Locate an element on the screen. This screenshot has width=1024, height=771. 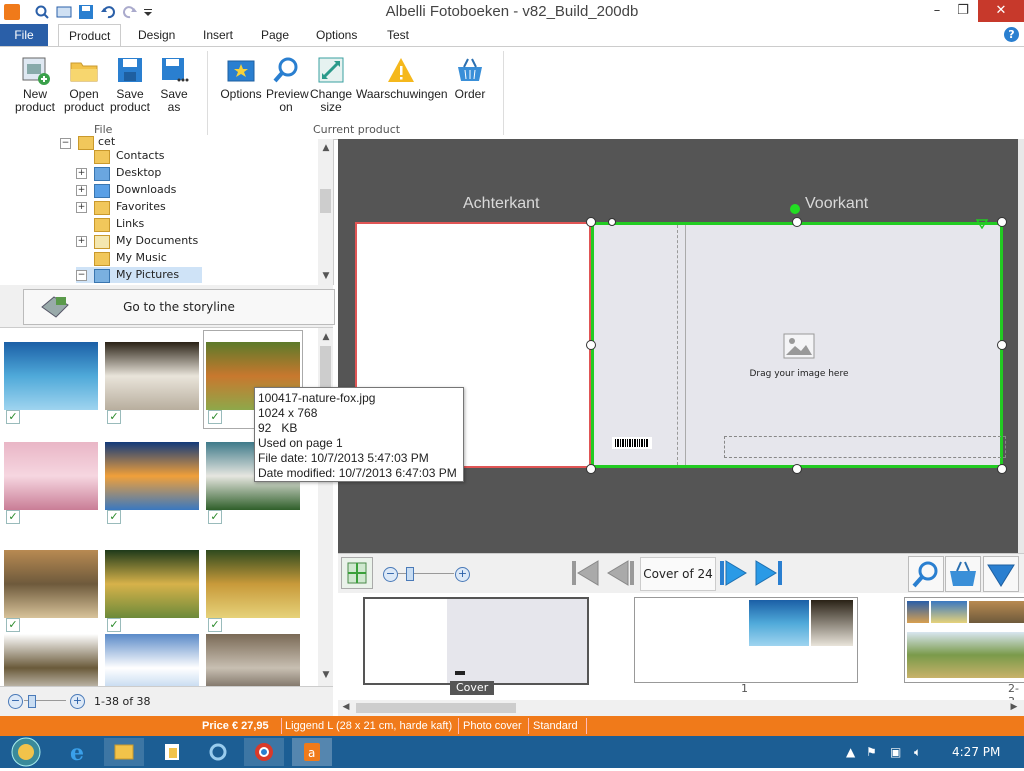
volume-icon: 🔈︎ is located at coordinates (917, 752).